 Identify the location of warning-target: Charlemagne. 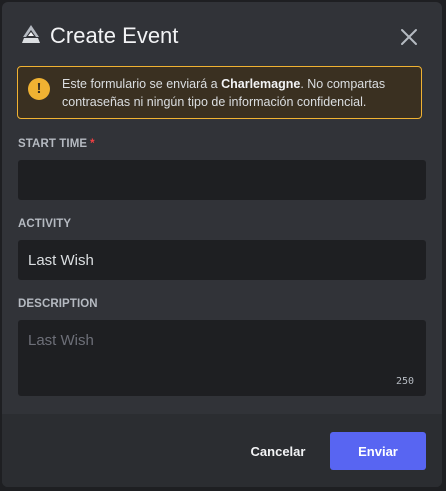
(261, 84).